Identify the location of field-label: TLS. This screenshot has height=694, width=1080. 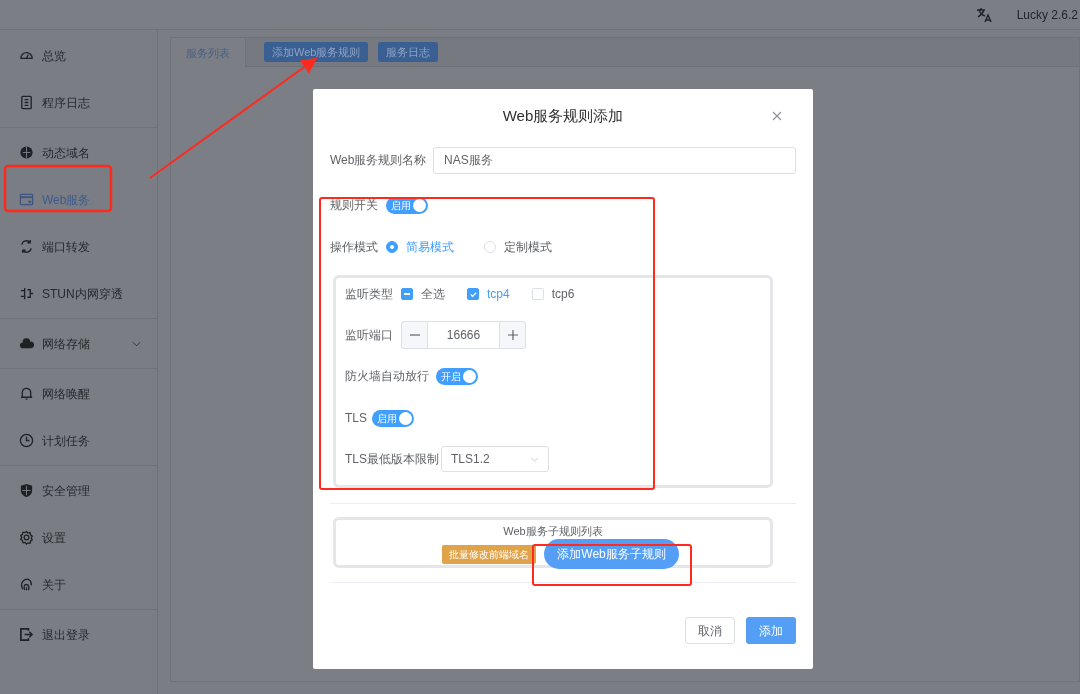
(356, 418).